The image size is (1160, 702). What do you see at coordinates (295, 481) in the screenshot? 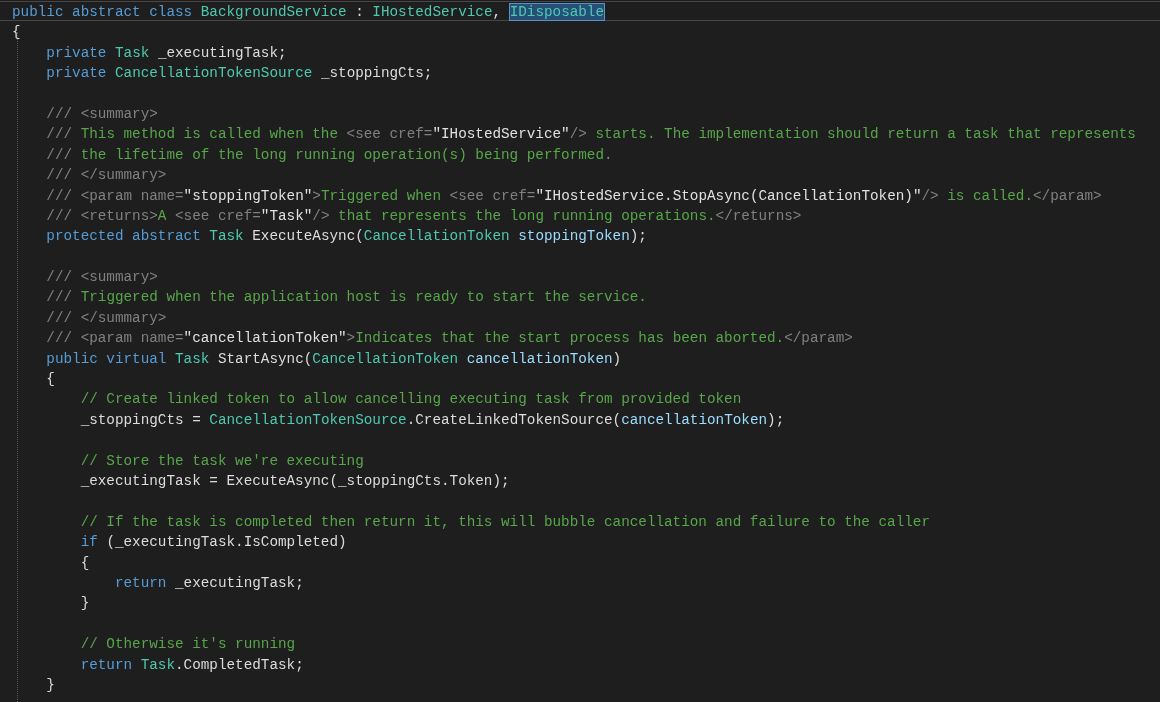
I see `code-line: _executingTask = ExecuteAsync(_stoppingCts.Token);` at bounding box center [295, 481].